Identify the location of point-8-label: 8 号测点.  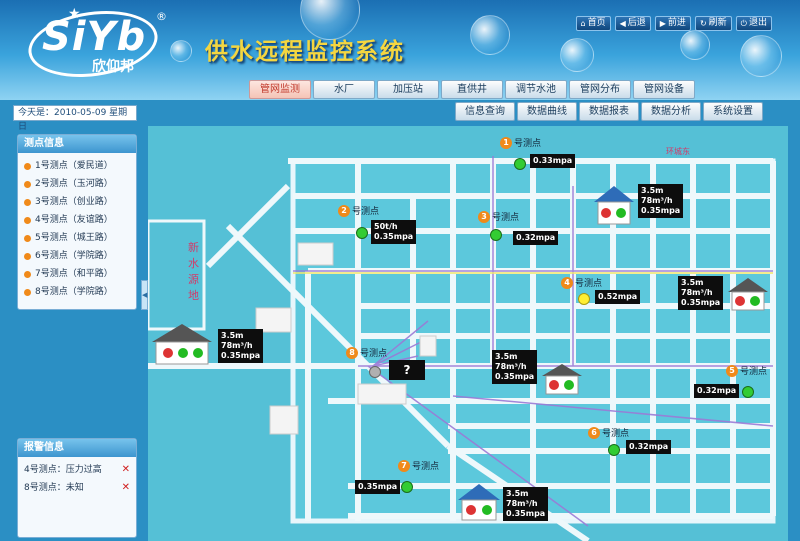
(366, 352).